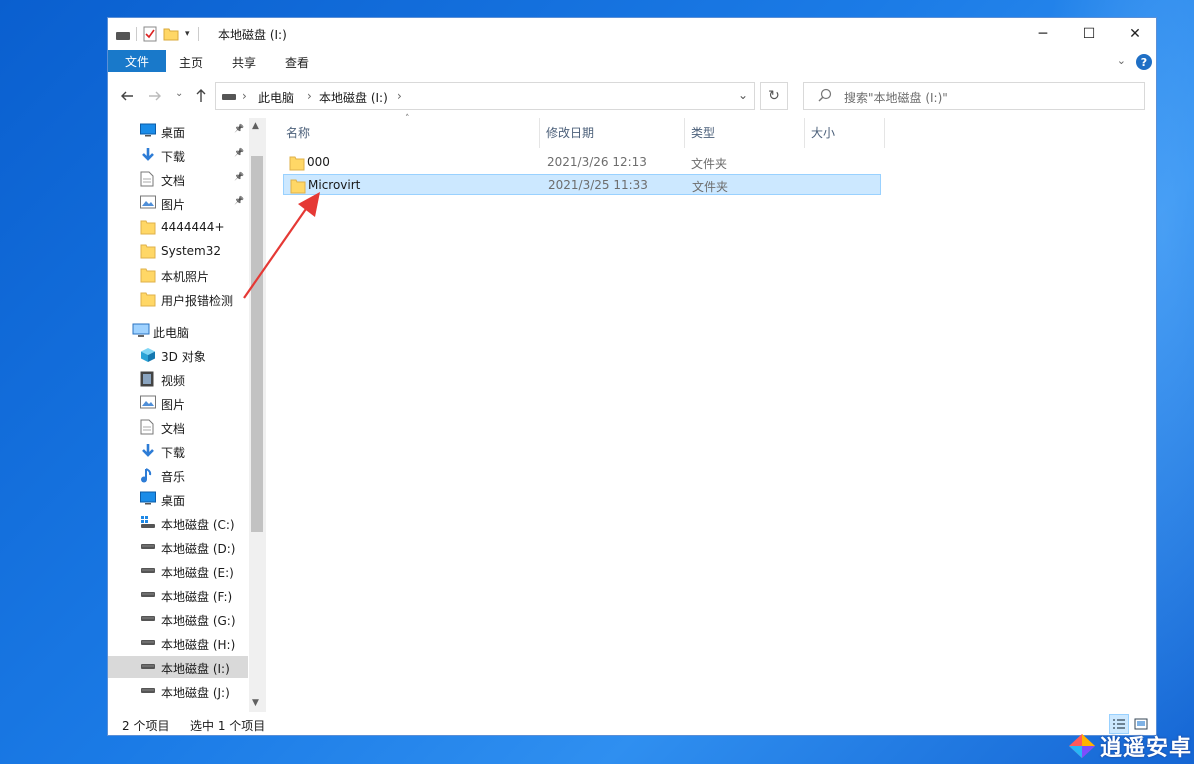 Image resolution: width=1194 pixels, height=764 pixels. I want to click on nav-this-pc-item: 文档, so click(178, 427).